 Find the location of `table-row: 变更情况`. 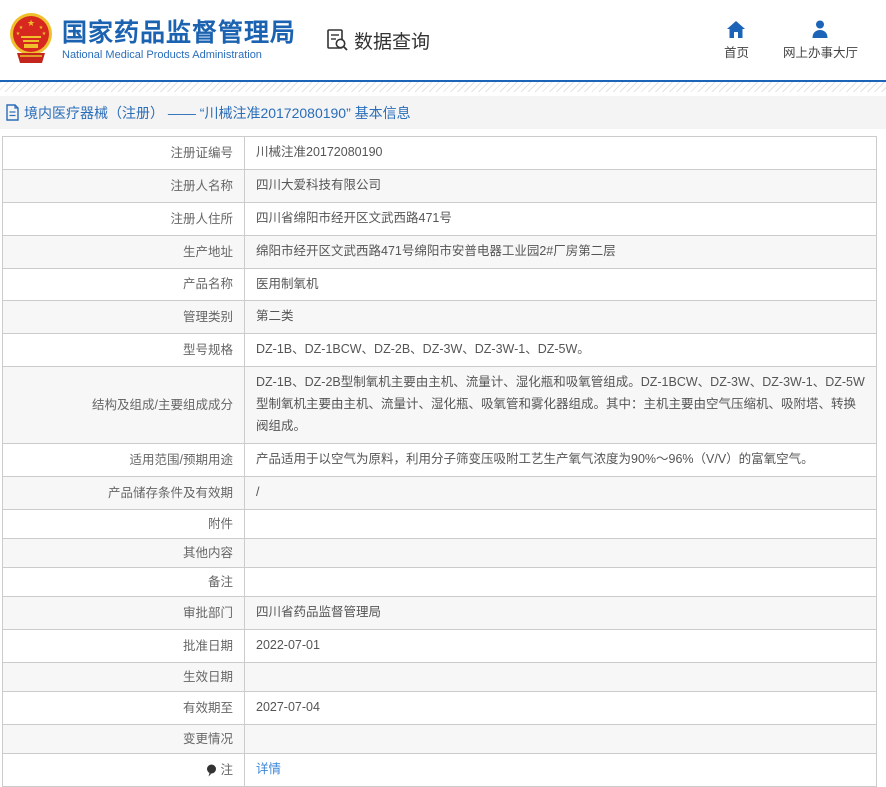

table-row: 变更情况 is located at coordinates (439, 739).